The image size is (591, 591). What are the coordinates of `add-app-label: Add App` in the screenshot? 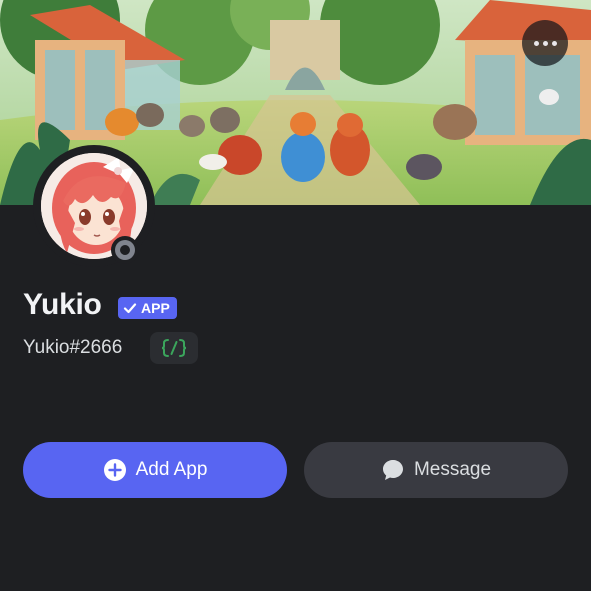 It's located at (171, 469).